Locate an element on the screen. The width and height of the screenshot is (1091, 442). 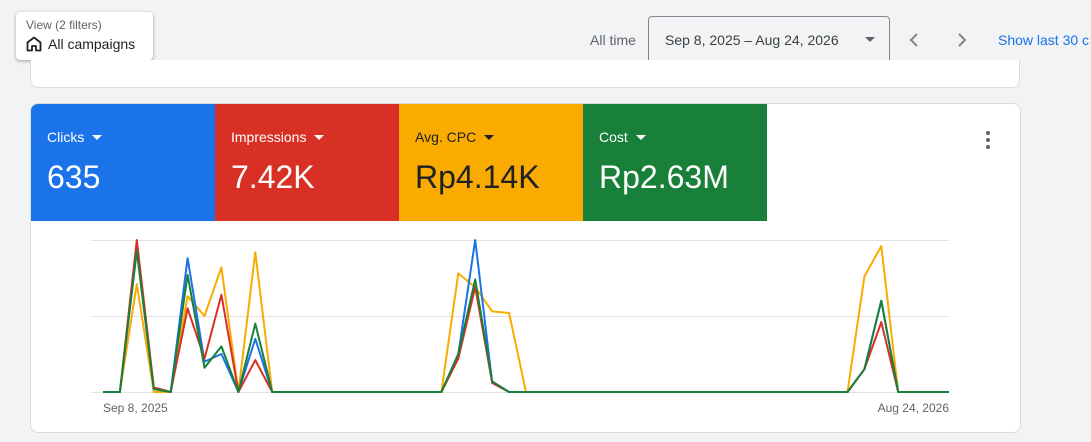
chevron-left-icon is located at coordinates (913, 40).